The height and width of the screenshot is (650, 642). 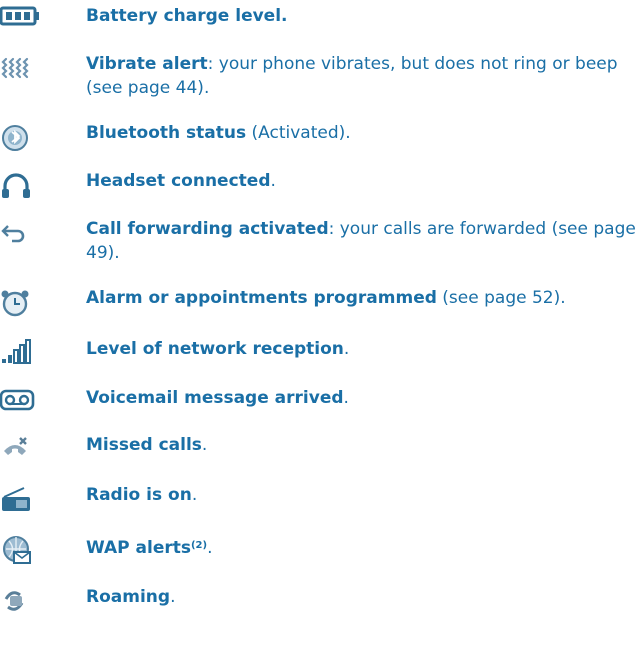 What do you see at coordinates (20, 18) in the screenshot?
I see `battery-icon` at bounding box center [20, 18].